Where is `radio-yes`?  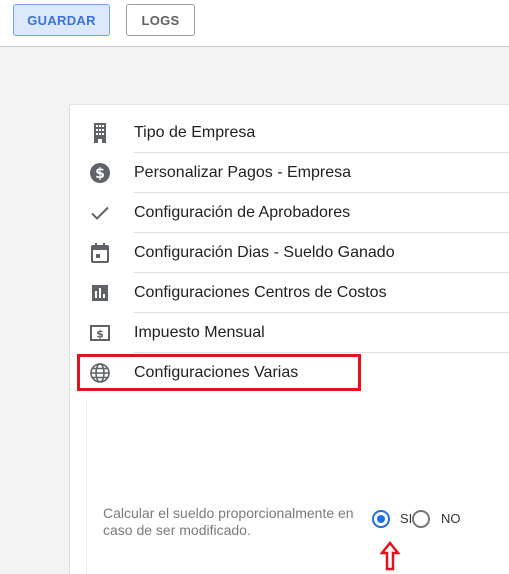
radio-yes is located at coordinates (381, 519).